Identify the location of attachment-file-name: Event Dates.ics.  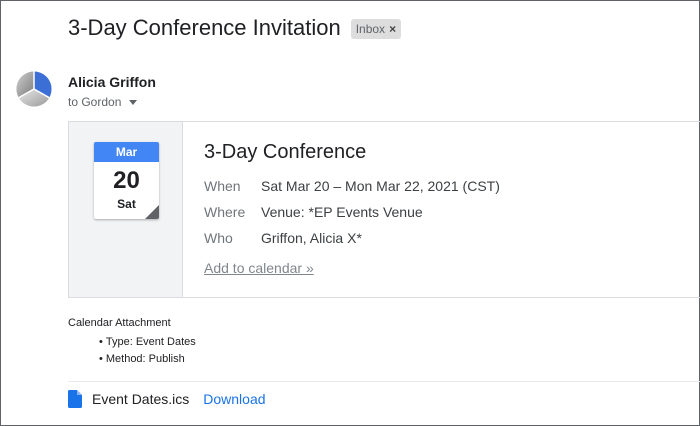
(140, 399).